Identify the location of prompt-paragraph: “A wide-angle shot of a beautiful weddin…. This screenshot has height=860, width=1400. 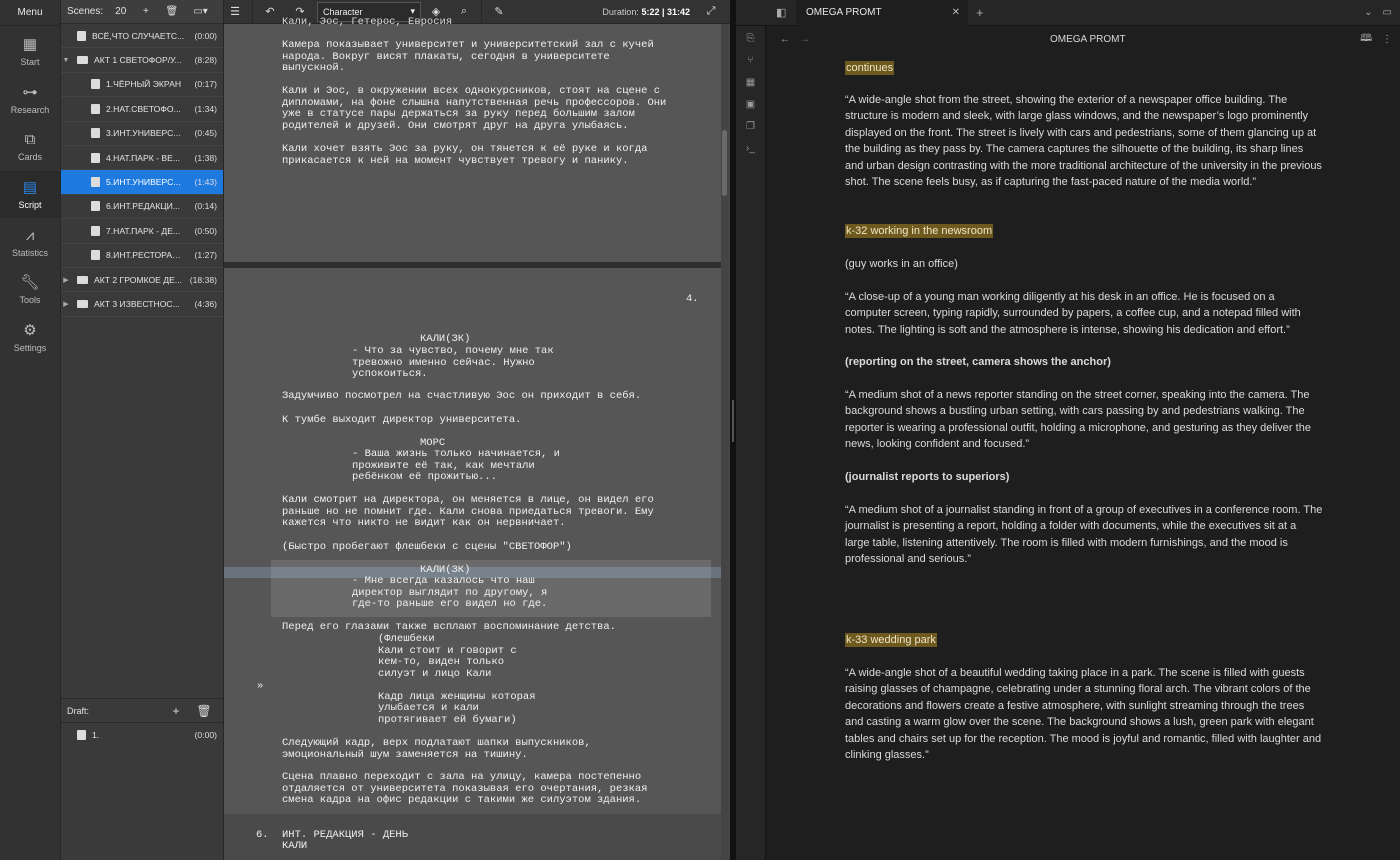
(1084, 714).